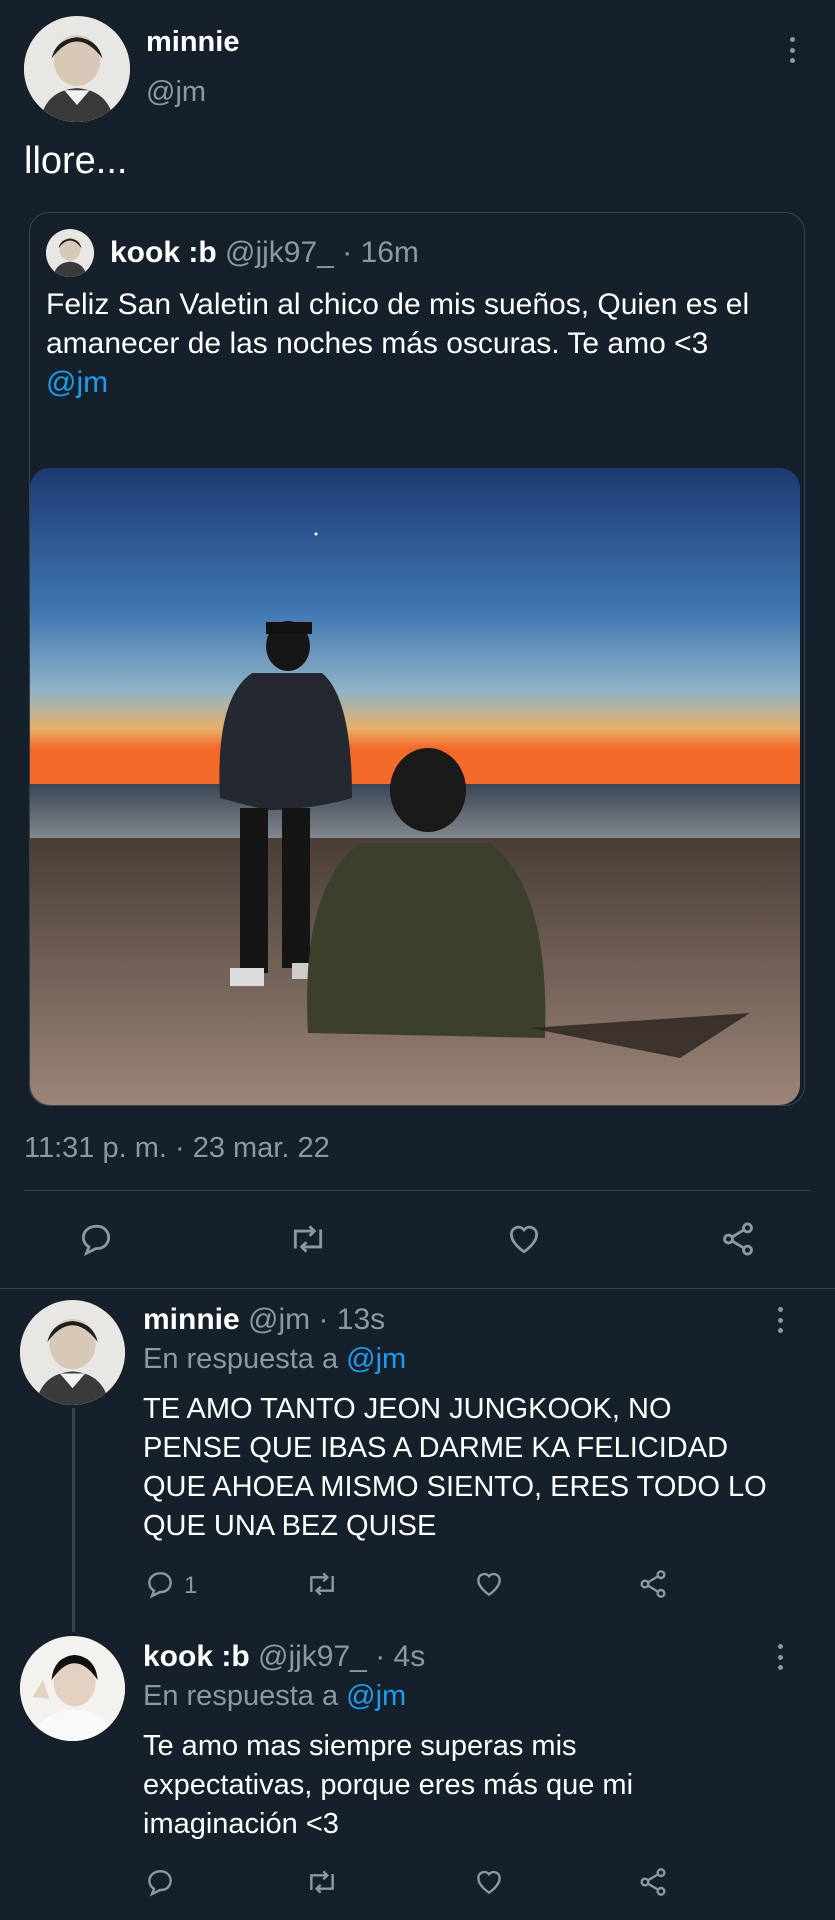  What do you see at coordinates (77, 382) in the screenshot?
I see `quoted-mention: @jm` at bounding box center [77, 382].